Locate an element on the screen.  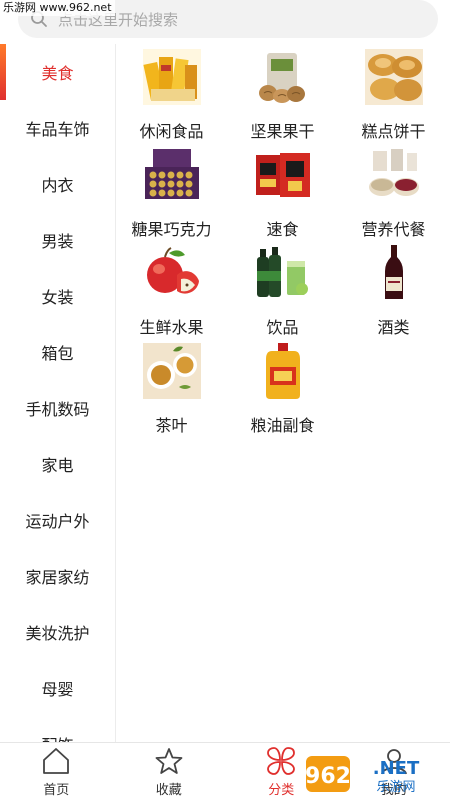
category-tile: 茶叶 is located at coordinates (171, 387).